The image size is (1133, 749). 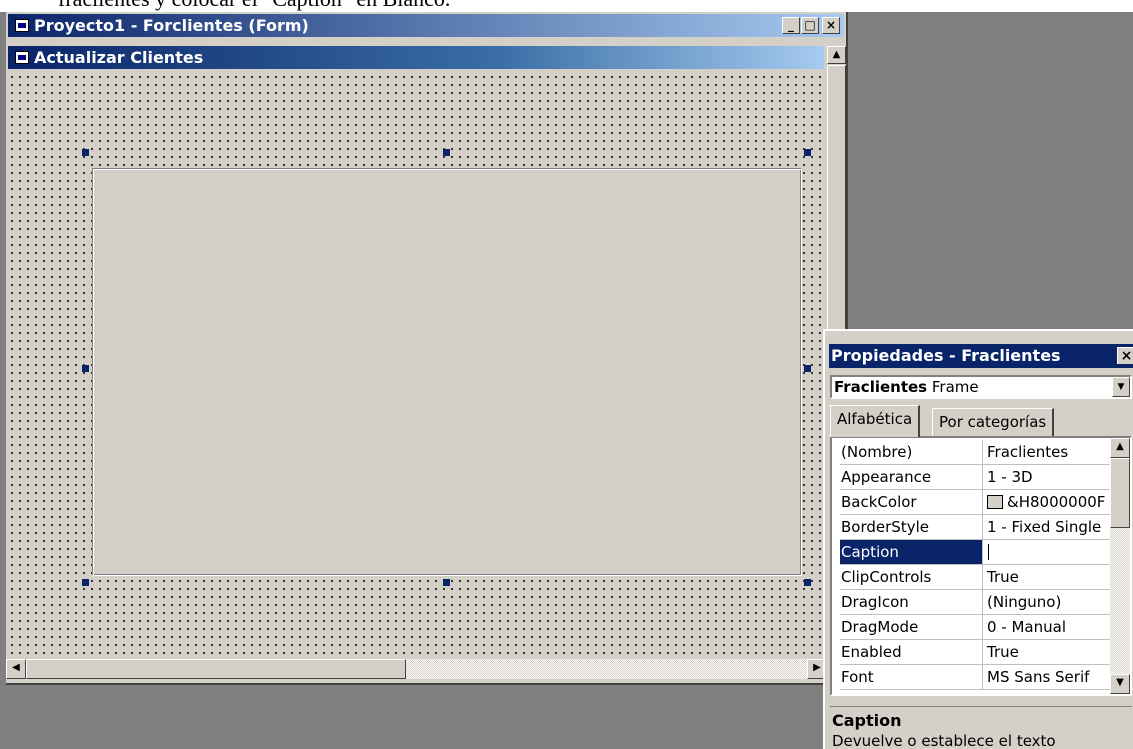 I want to click on object-type: Frame, so click(x=955, y=387).